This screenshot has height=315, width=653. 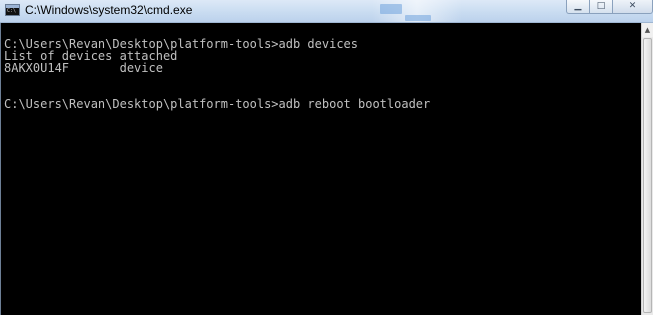 I want to click on minimize-button: ▁, so click(x=578, y=7).